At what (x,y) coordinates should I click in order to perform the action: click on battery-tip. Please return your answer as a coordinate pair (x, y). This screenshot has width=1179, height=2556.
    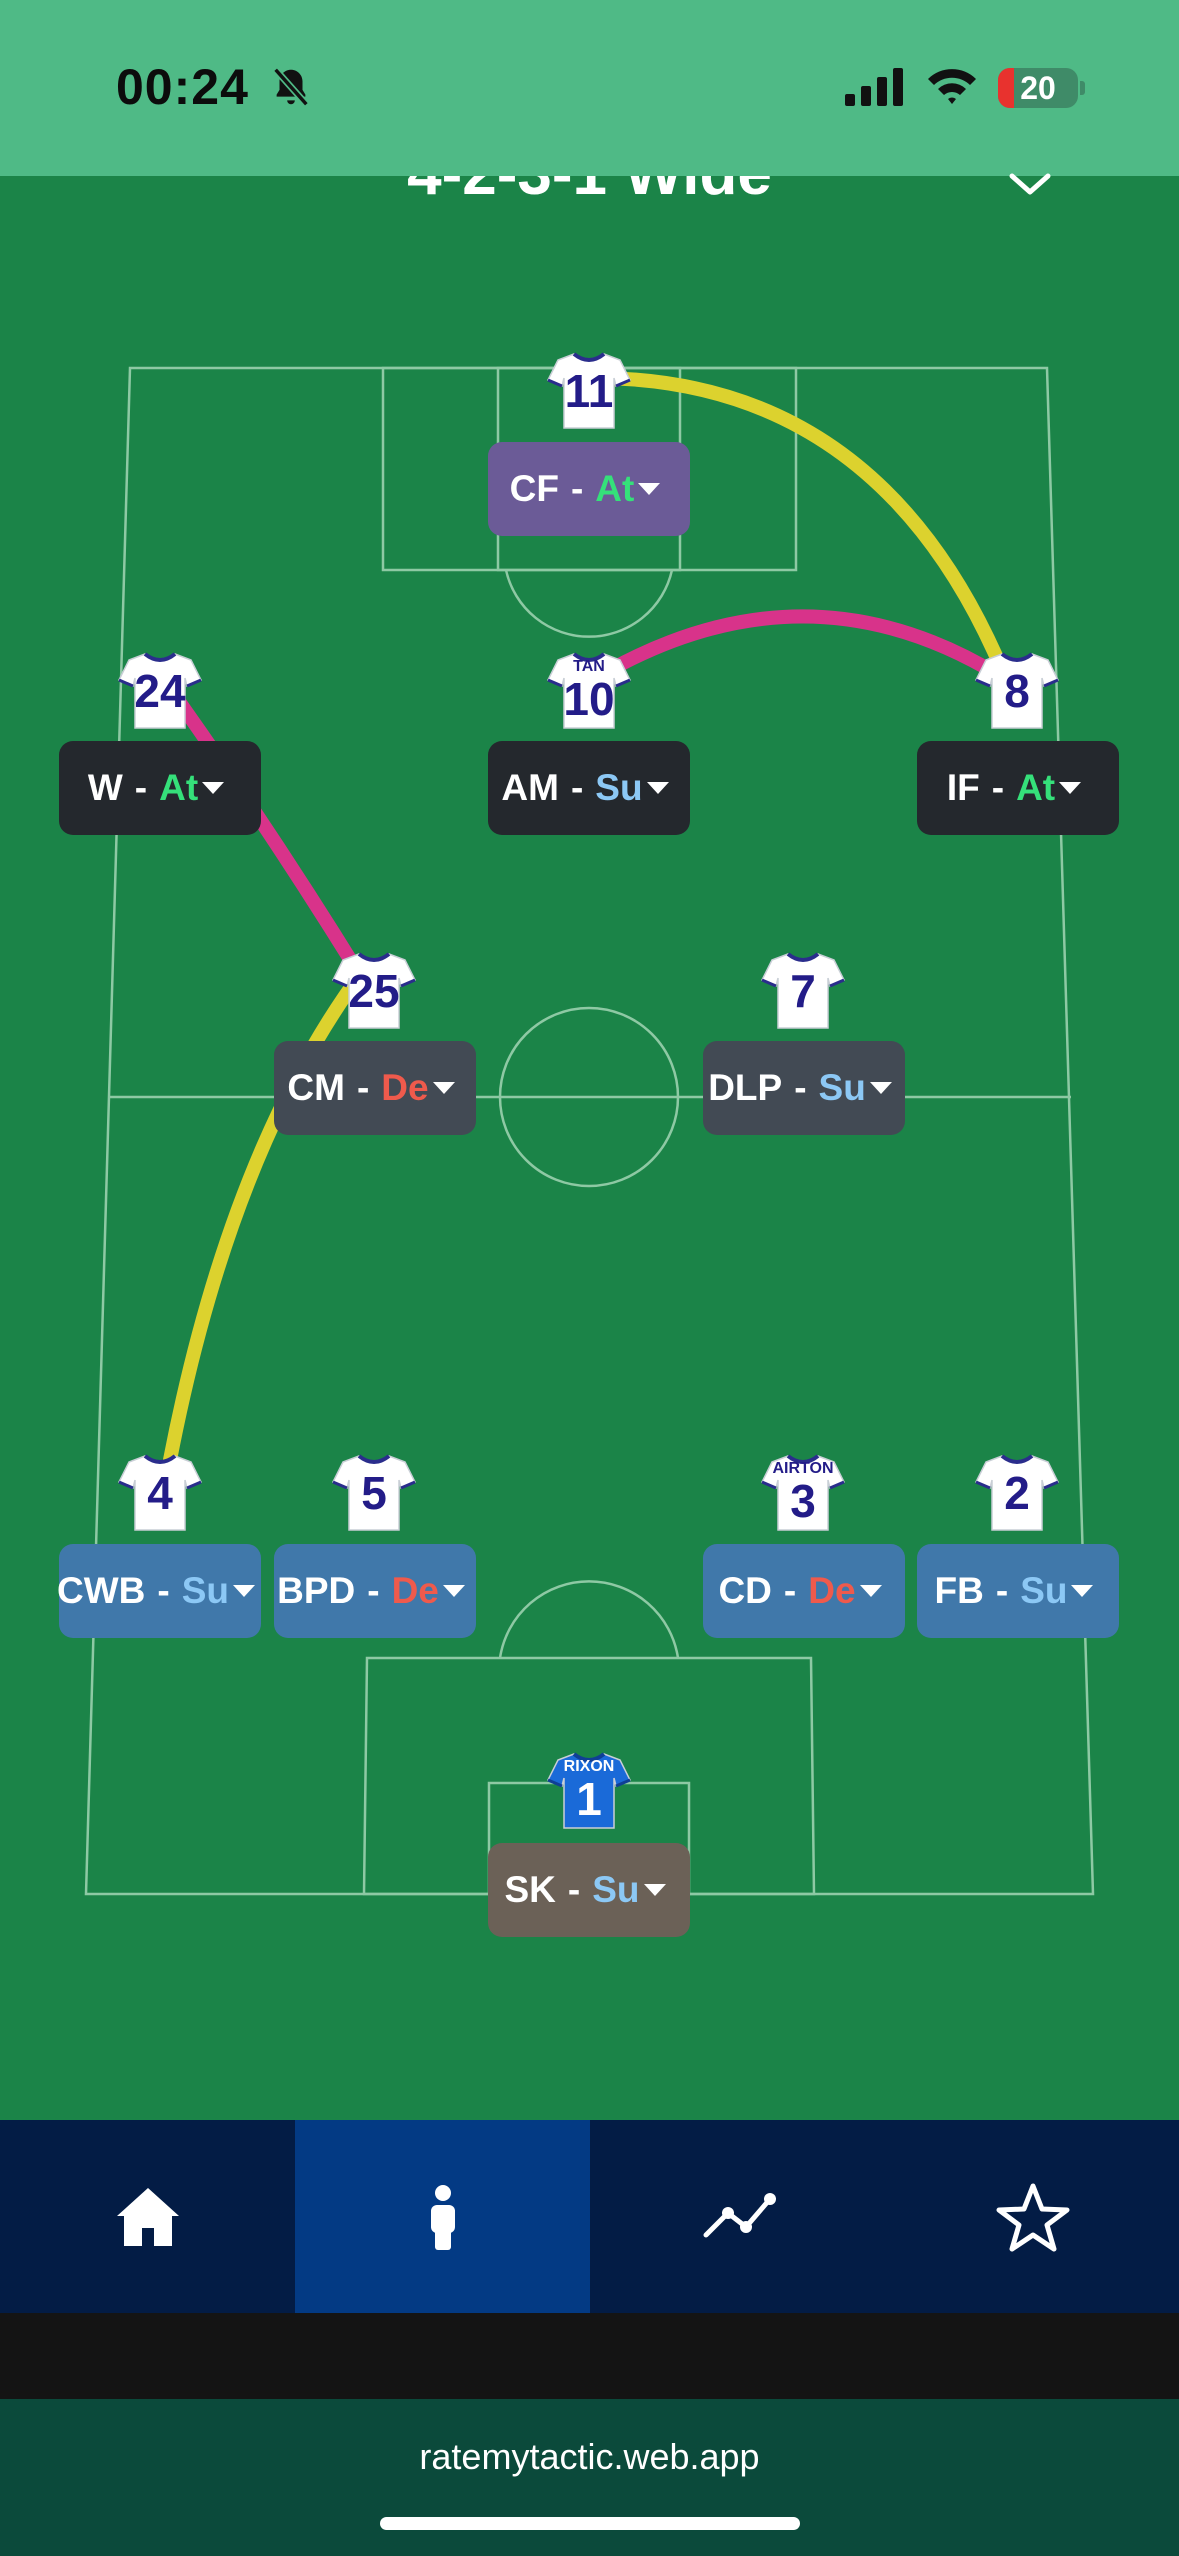
    Looking at the image, I should click on (1082, 88).